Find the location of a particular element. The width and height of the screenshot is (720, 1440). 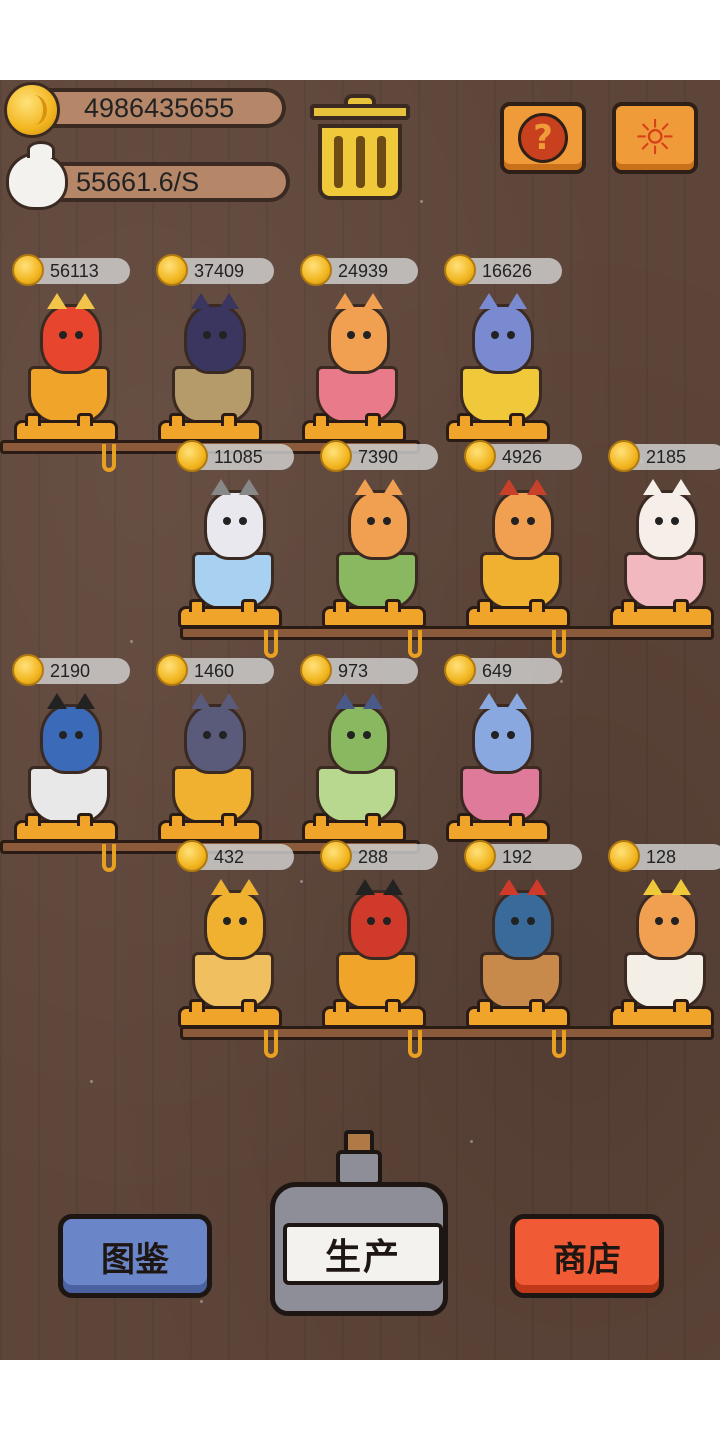

price-value: 432 is located at coordinates (229, 857).